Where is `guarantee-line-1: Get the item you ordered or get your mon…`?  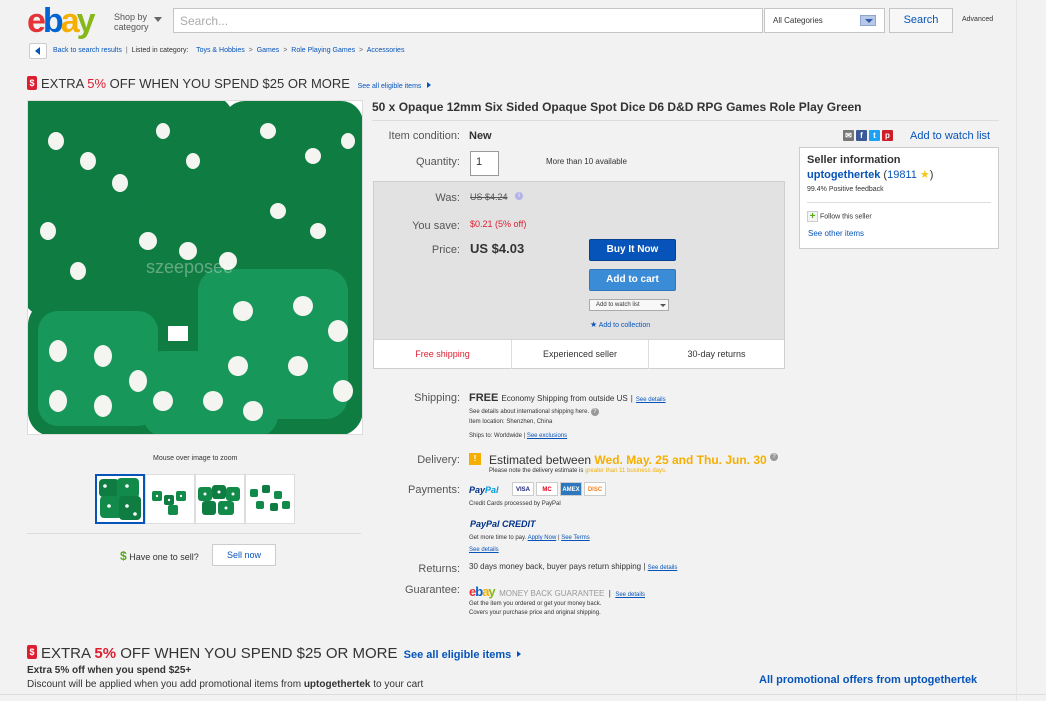
guarantee-line-1: Get the item you ordered or get your mon… is located at coordinates (535, 604).